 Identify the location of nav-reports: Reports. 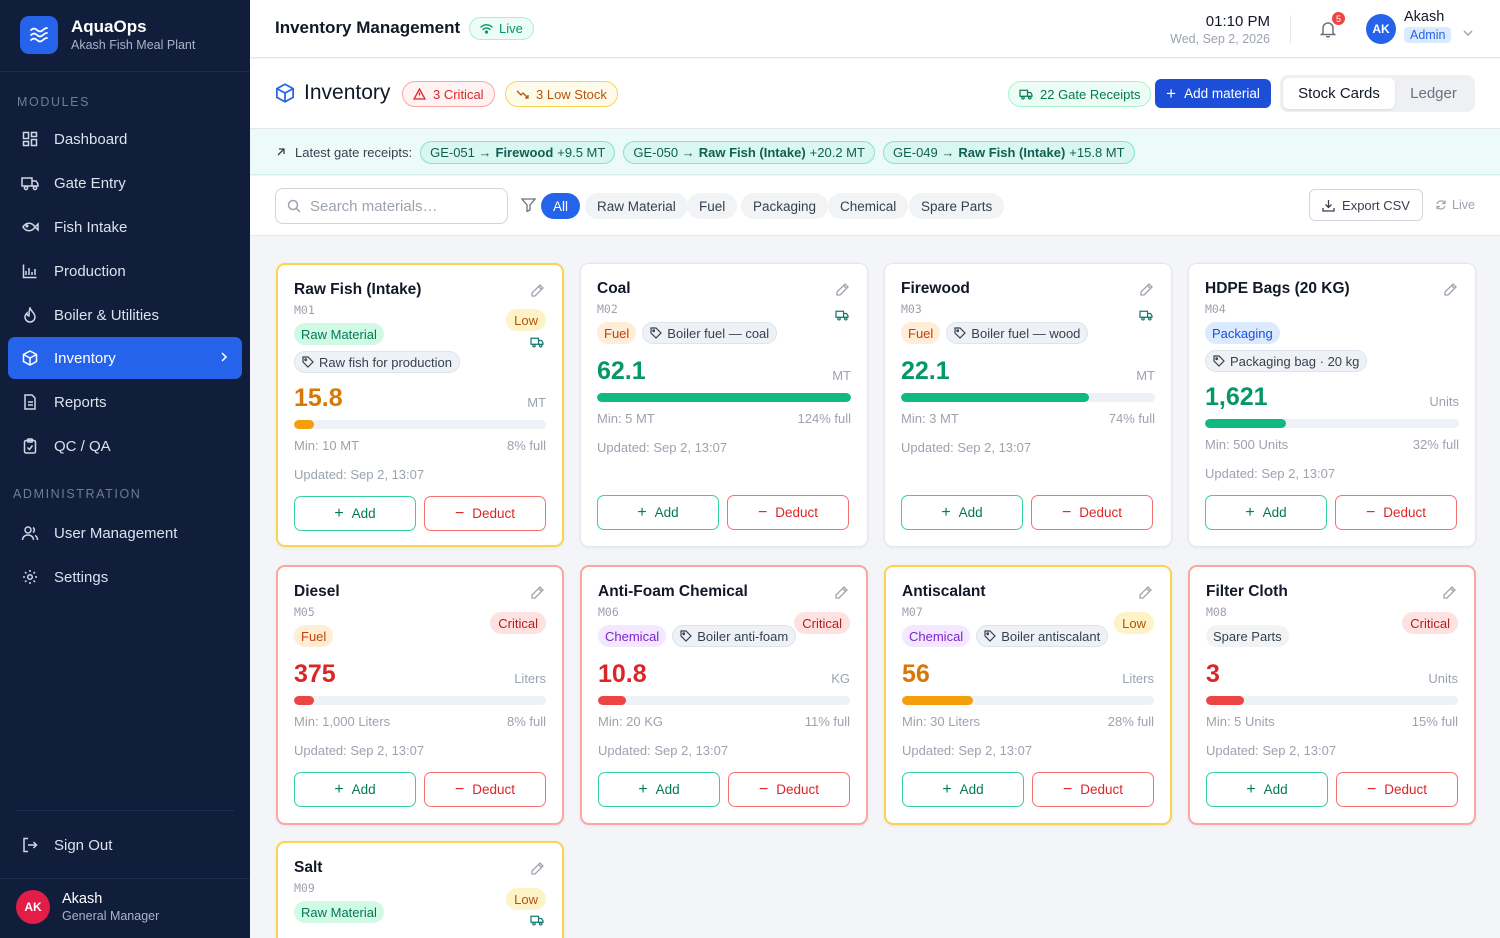
(125, 402).